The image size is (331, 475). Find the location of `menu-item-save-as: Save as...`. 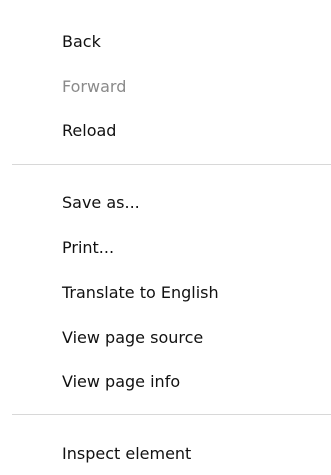

menu-item-save-as: Save as... is located at coordinates (101, 203).